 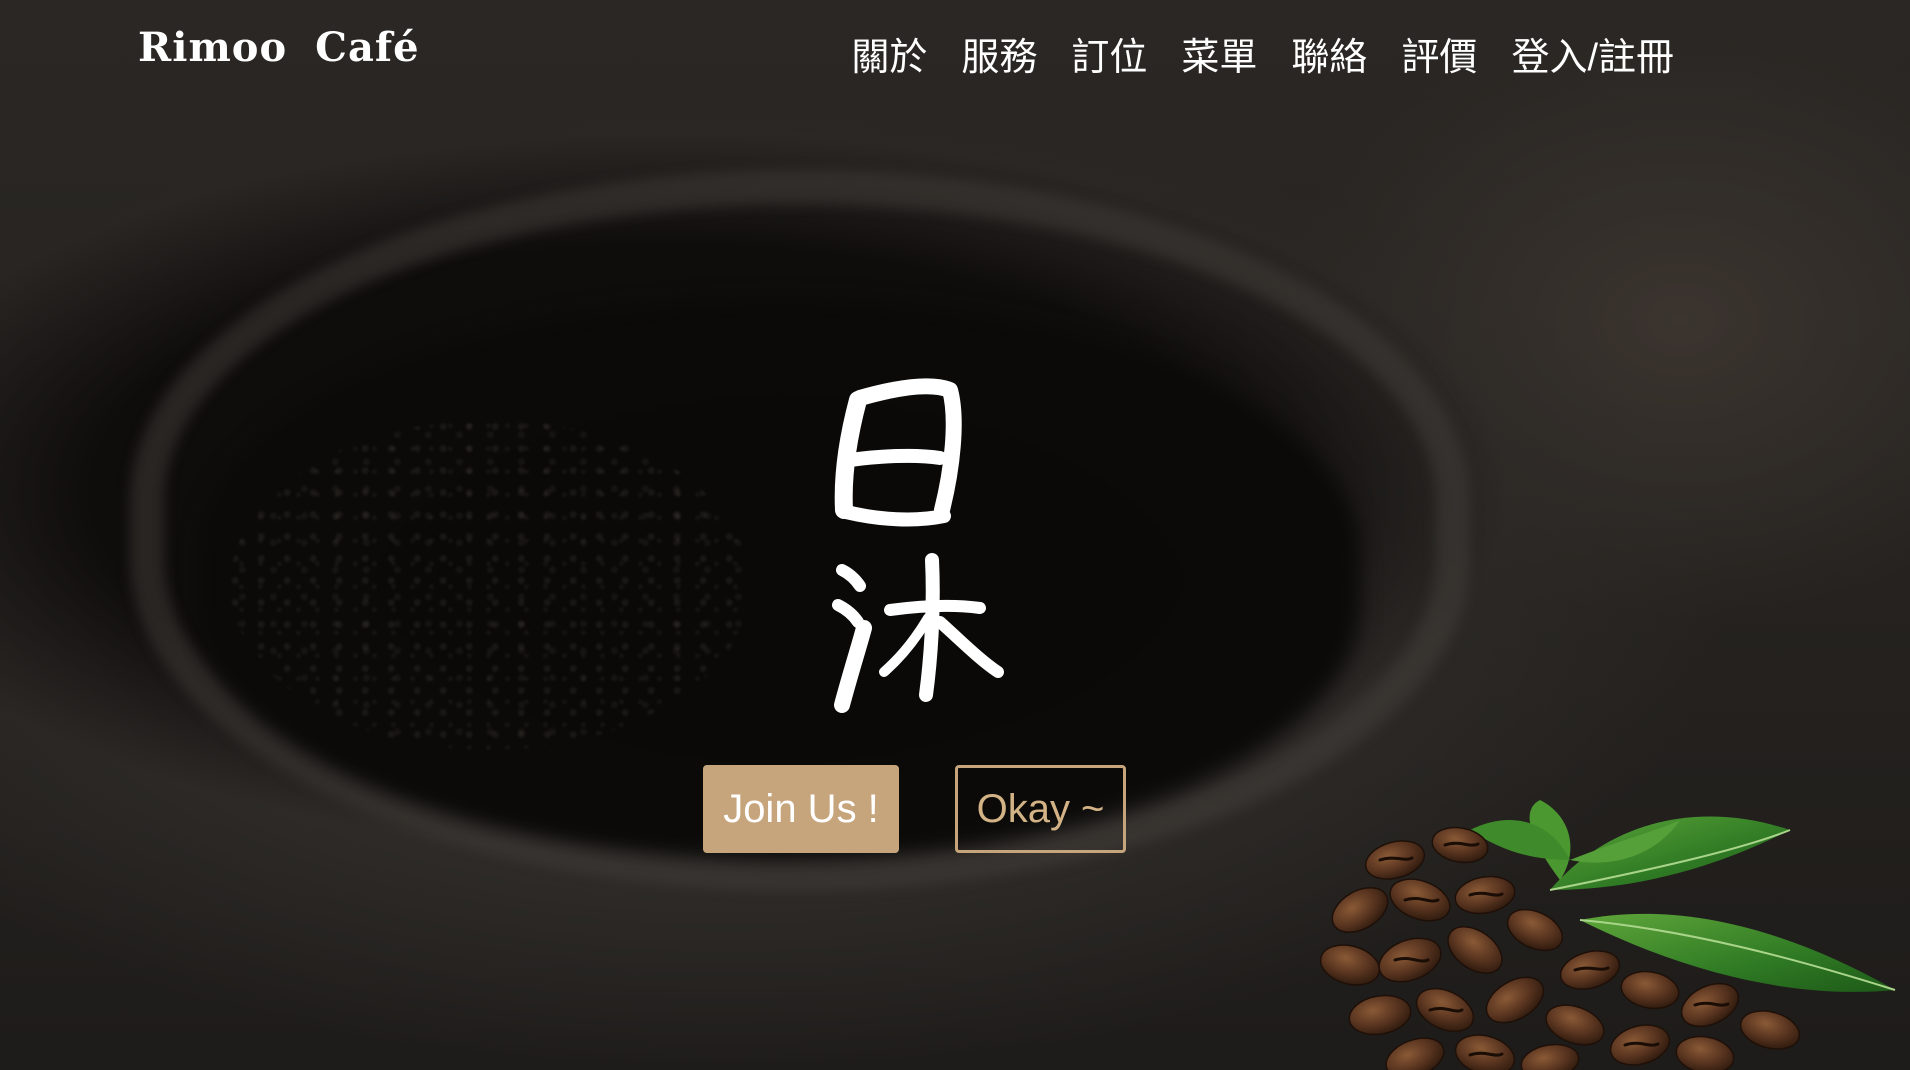 I want to click on nav-item-contact: 聯絡, so click(x=1329, y=53).